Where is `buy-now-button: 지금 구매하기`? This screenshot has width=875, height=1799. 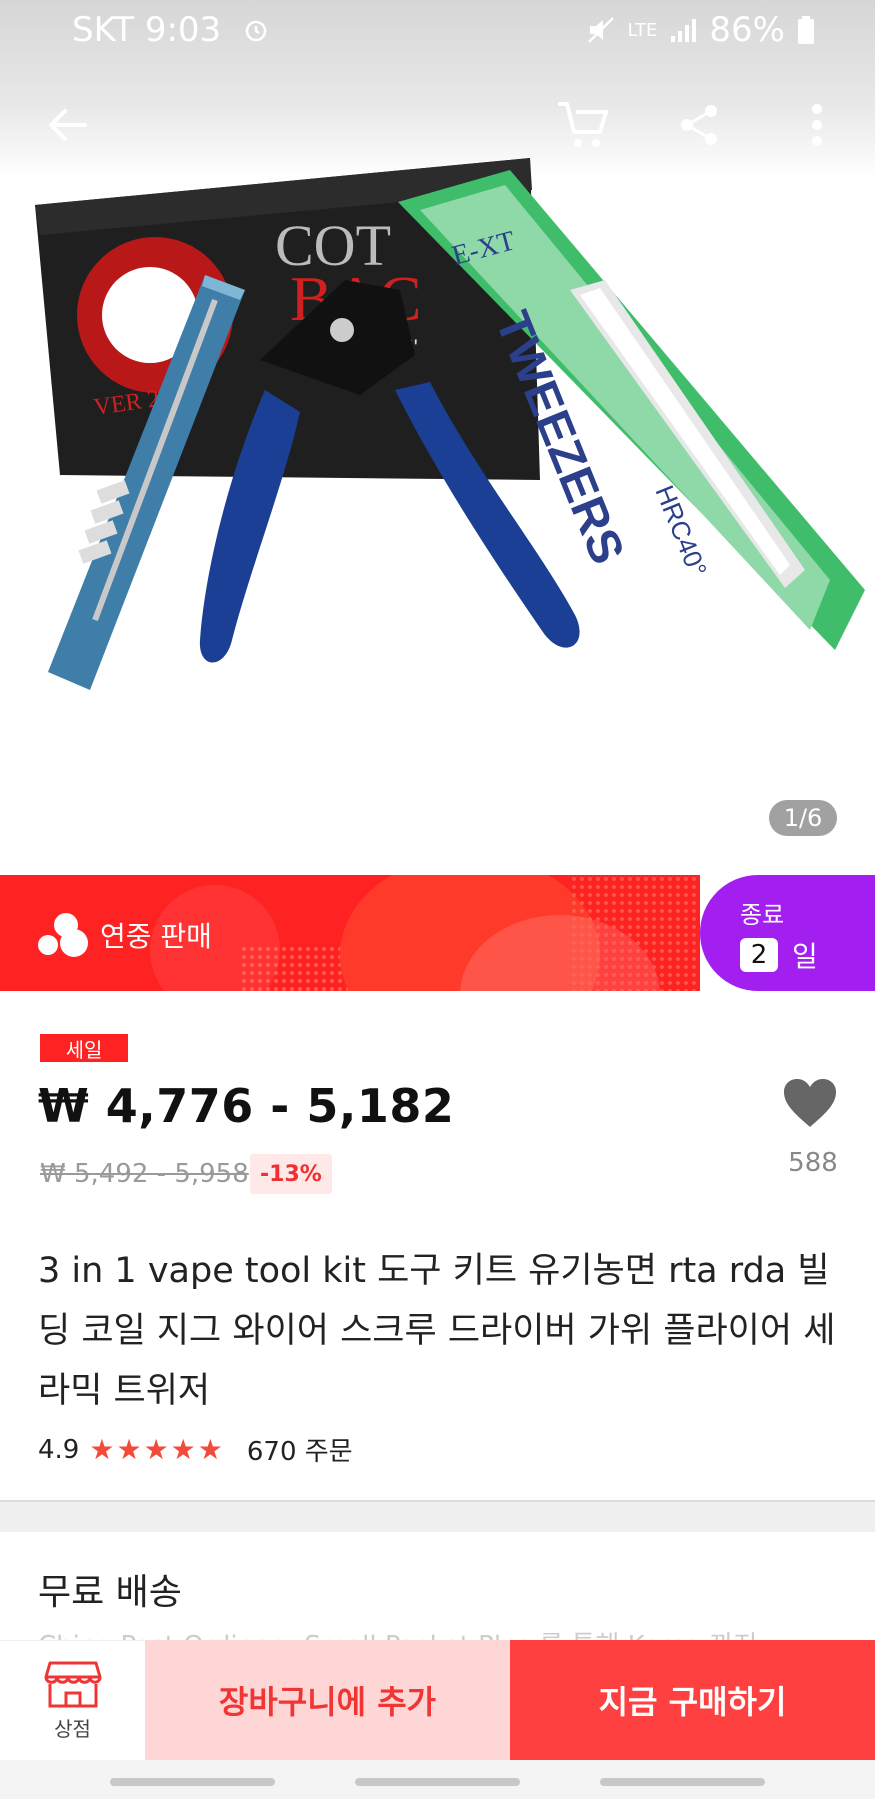 buy-now-button: 지금 구매하기 is located at coordinates (692, 1700).